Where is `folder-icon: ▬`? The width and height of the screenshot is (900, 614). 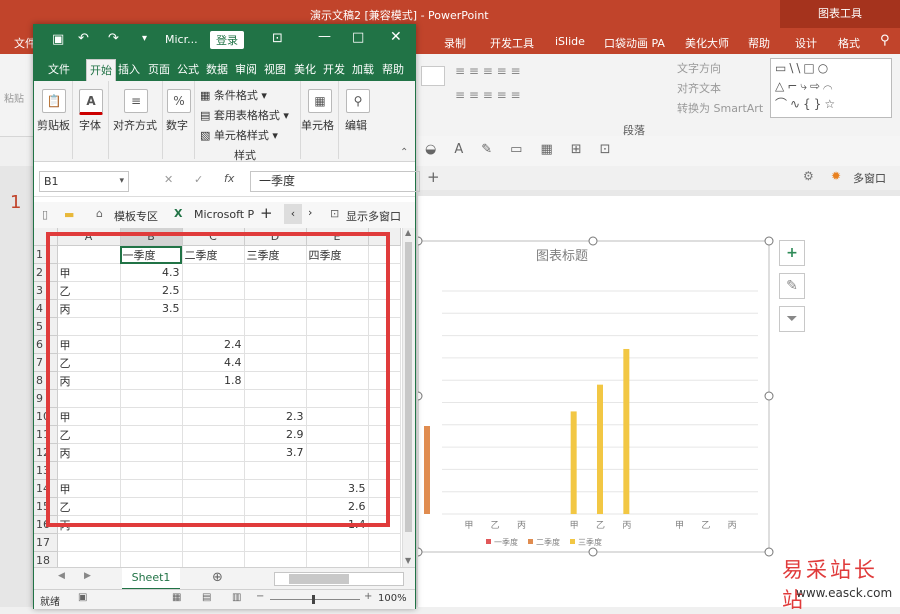
folder-icon: ▬ is located at coordinates (69, 214).